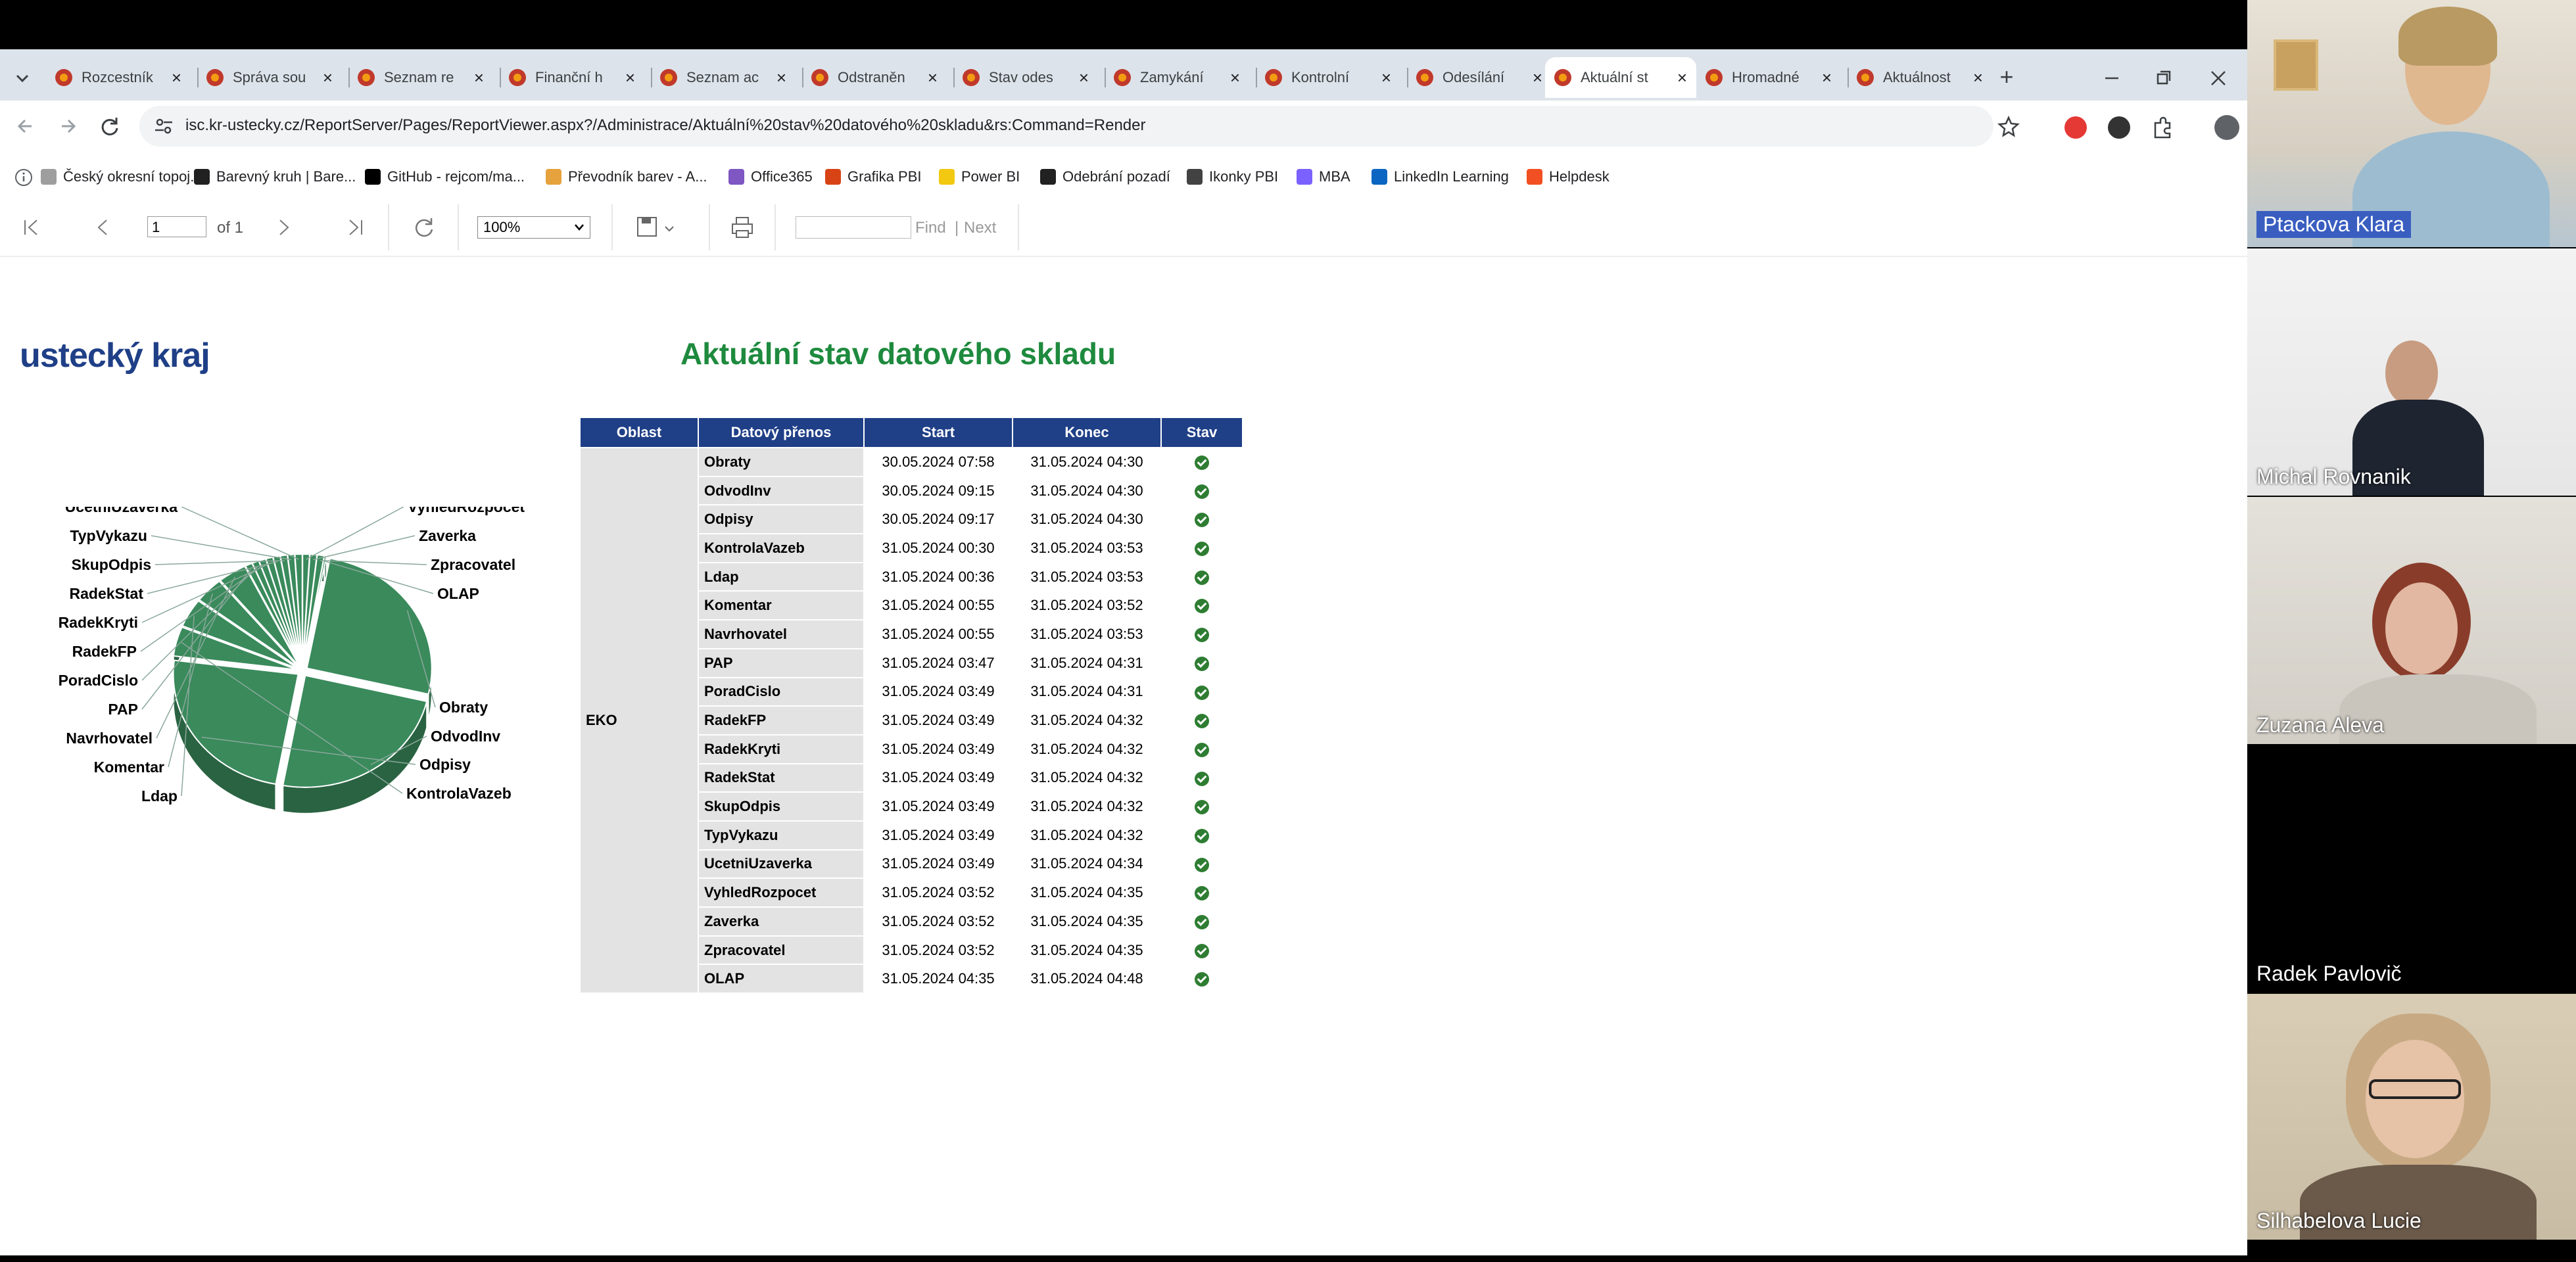 This screenshot has height=1262, width=2576. Describe the element at coordinates (2007, 79) in the screenshot. I see `new-tab-button: +` at that location.